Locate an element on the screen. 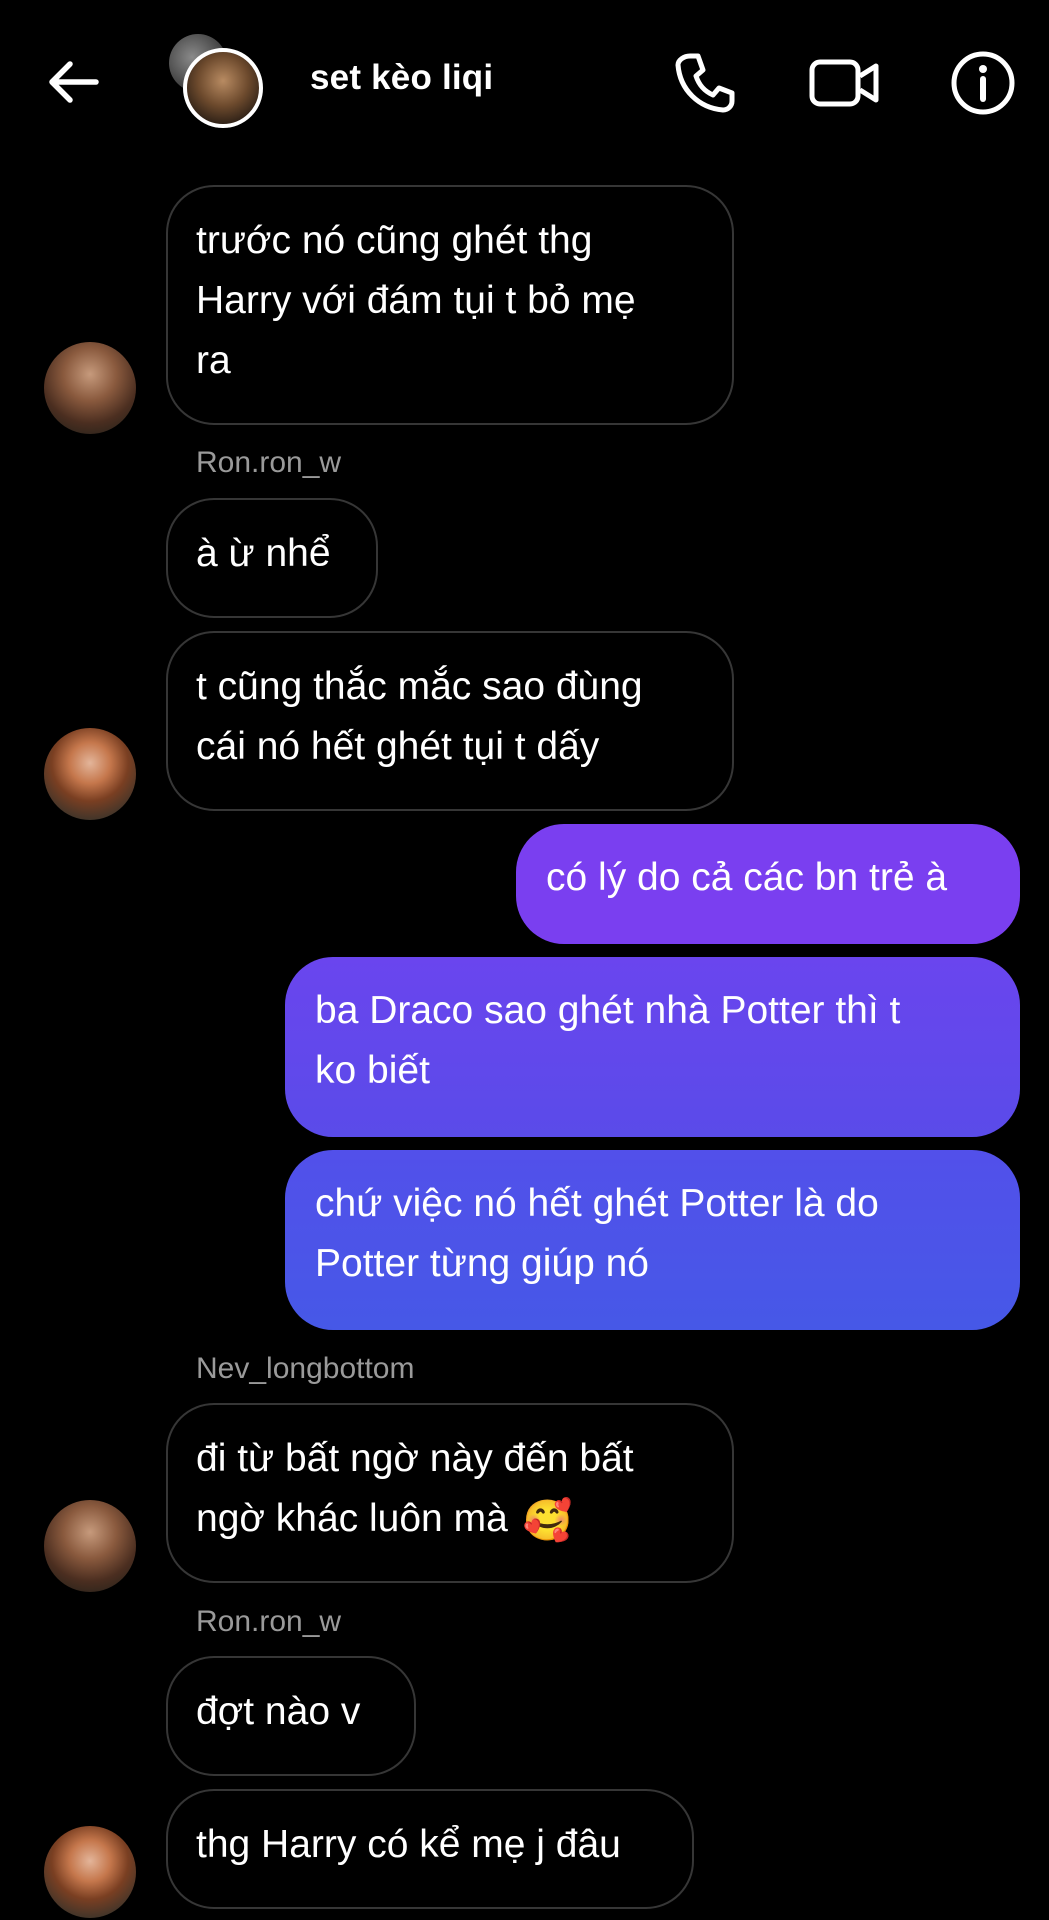  group-member-photo is located at coordinates (223, 88).